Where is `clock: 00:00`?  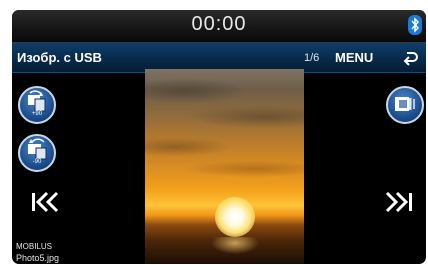
clock: 00:00 is located at coordinates (219, 24).